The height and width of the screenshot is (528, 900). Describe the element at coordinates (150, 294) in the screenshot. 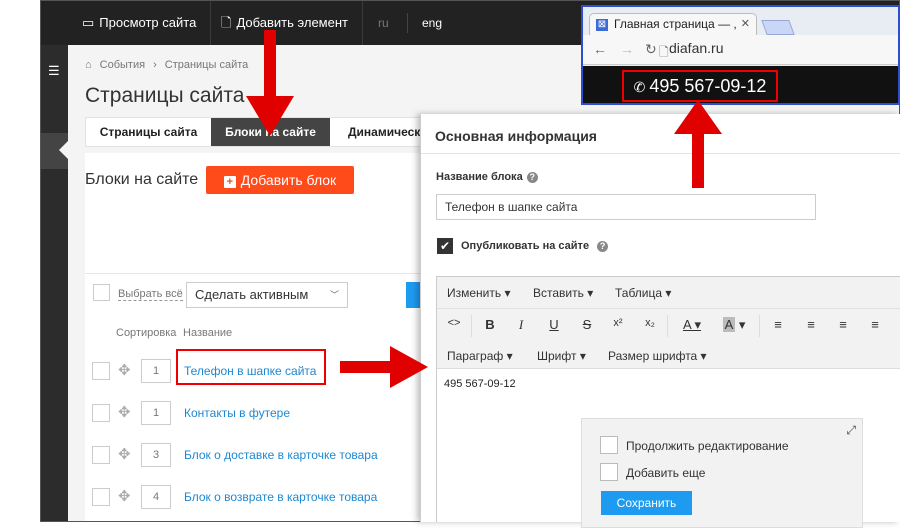

I see `select-all-link: Выбрать всё` at that location.